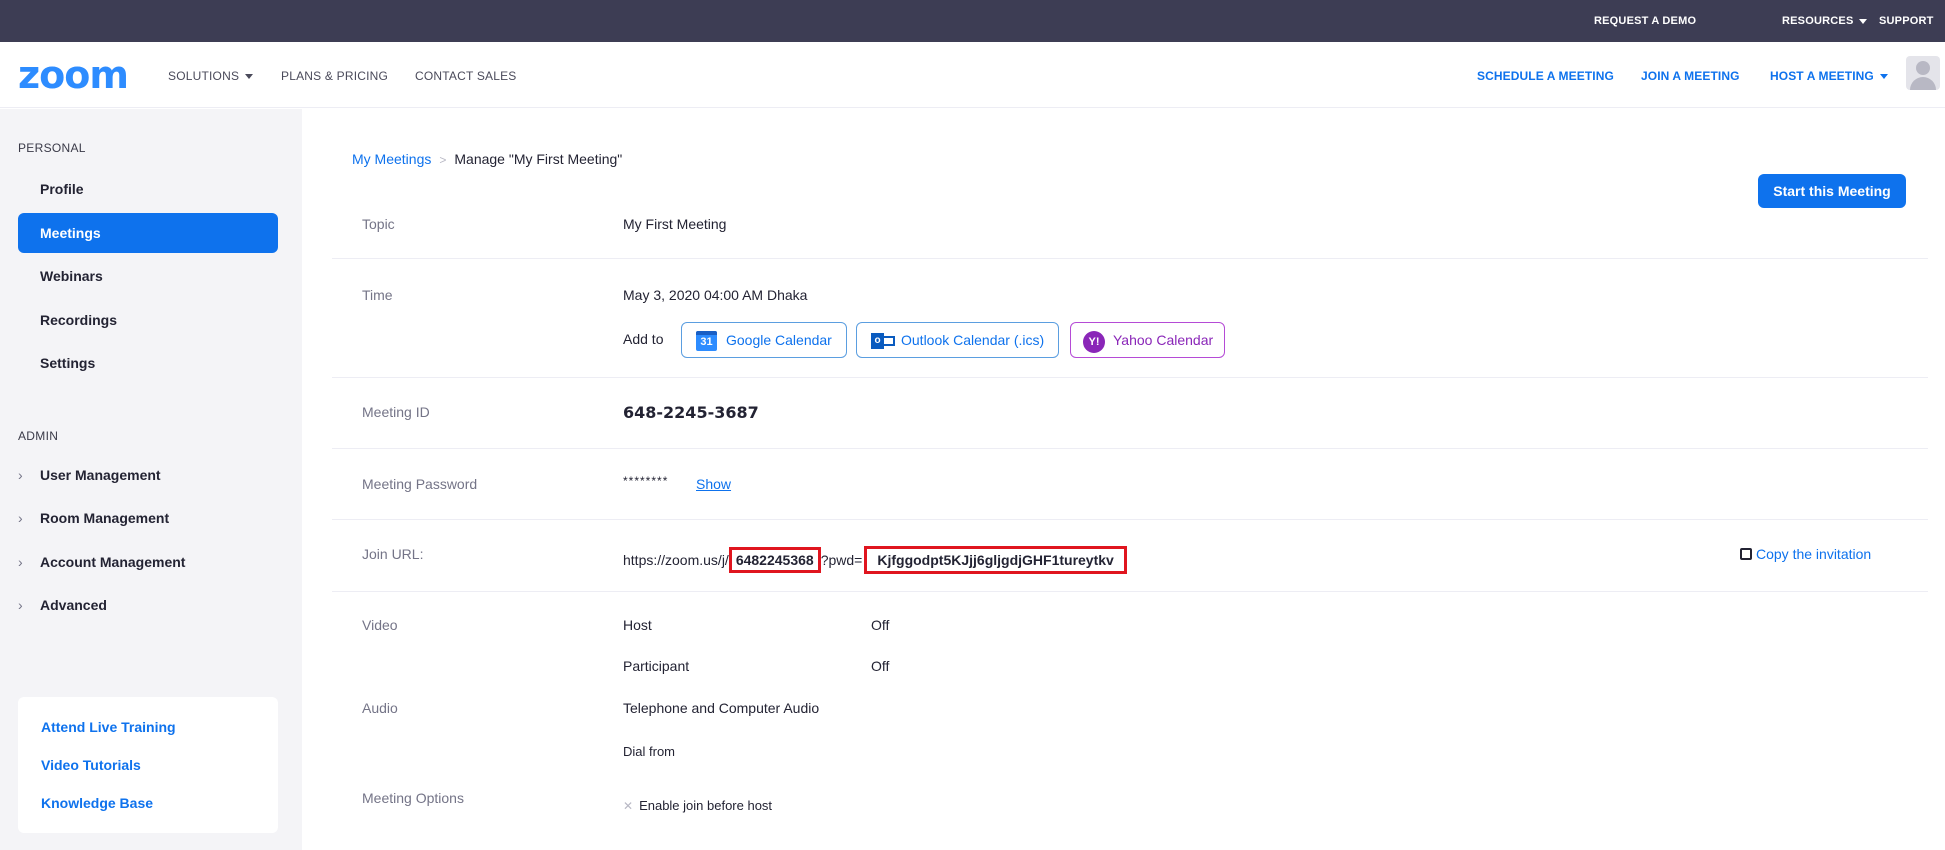  Describe the element at coordinates (378, 224) in the screenshot. I see `topic-label: Topic` at that location.